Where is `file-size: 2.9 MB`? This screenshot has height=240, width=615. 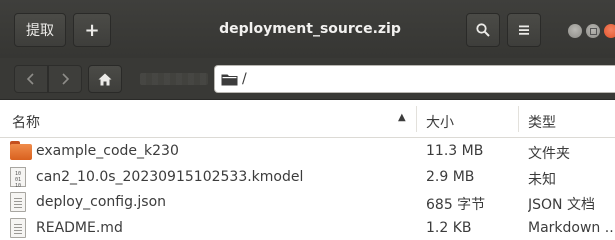 file-size: 2.9 MB is located at coordinates (450, 176).